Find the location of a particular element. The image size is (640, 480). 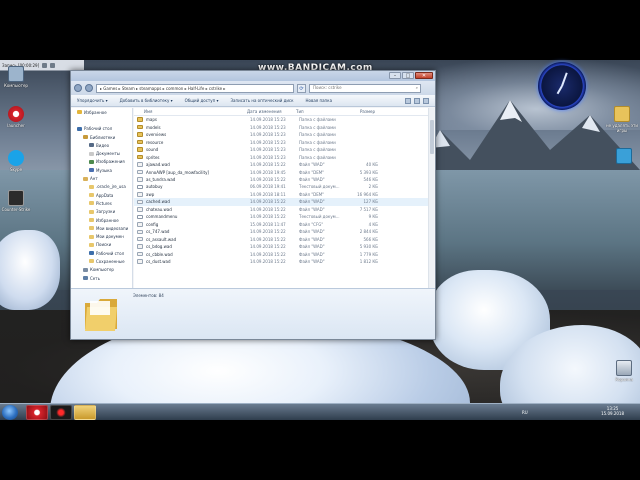

taskbar-explorer is located at coordinates (85, 412).